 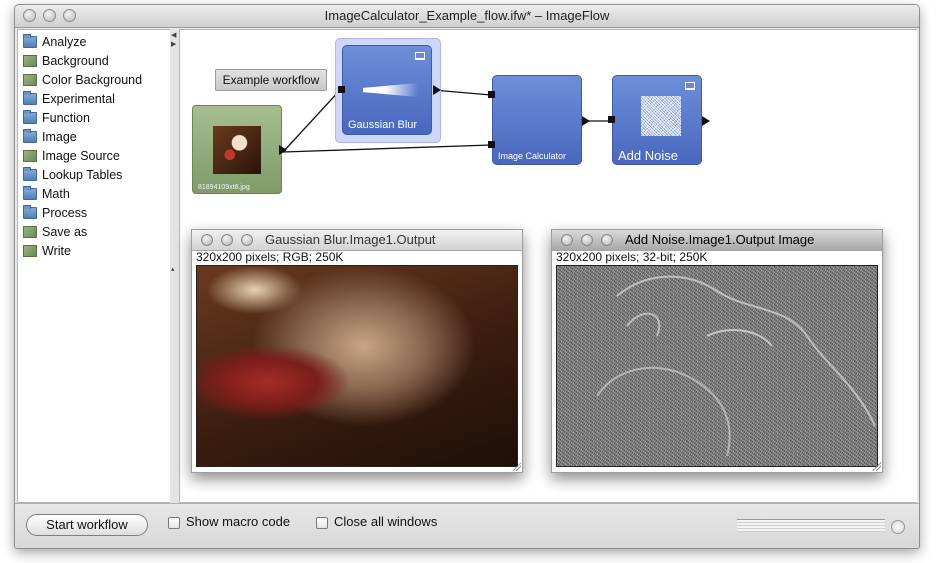 What do you see at coordinates (532, 156) in the screenshot?
I see `node-label: Image Calculator` at bounding box center [532, 156].